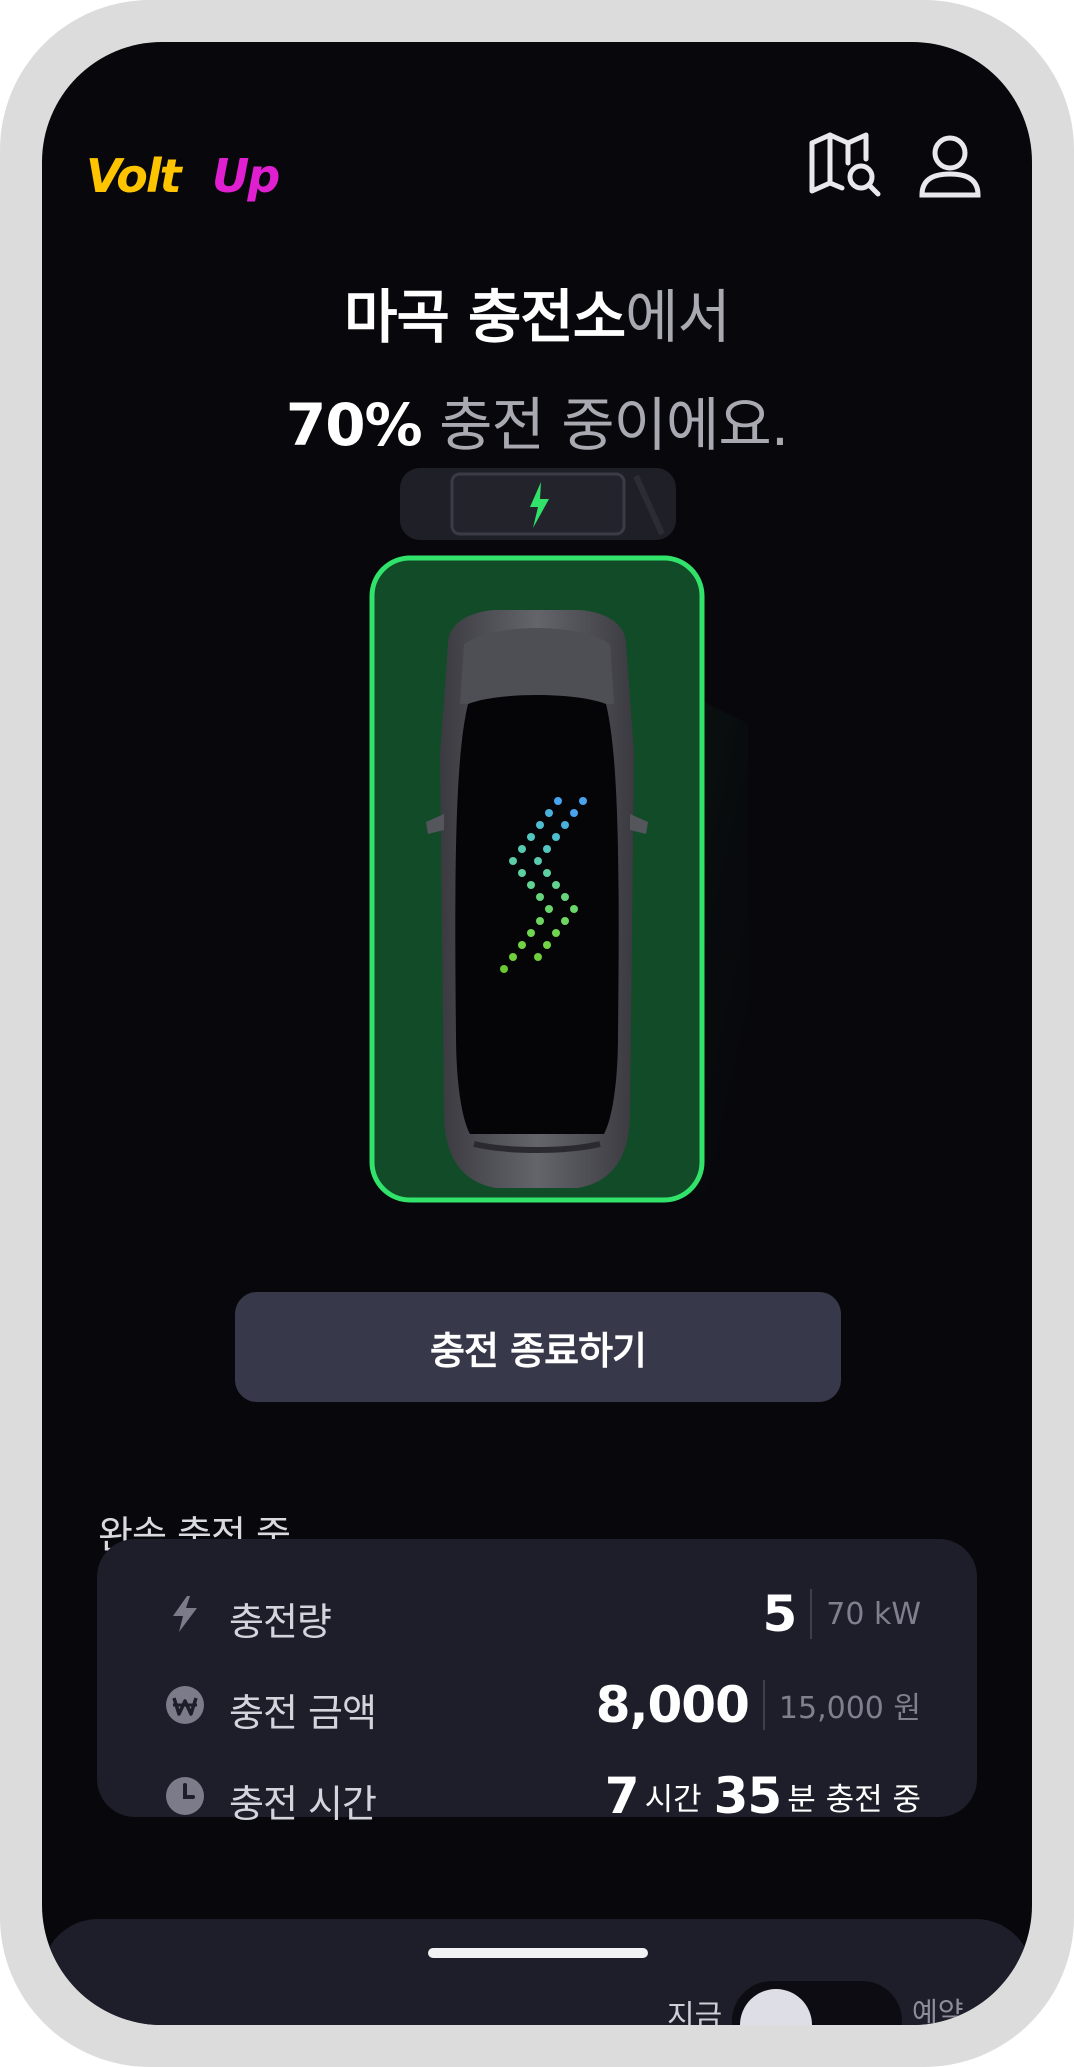  I want to click on charge-amount-value-group: 5 70 kW, so click(841, 1614).